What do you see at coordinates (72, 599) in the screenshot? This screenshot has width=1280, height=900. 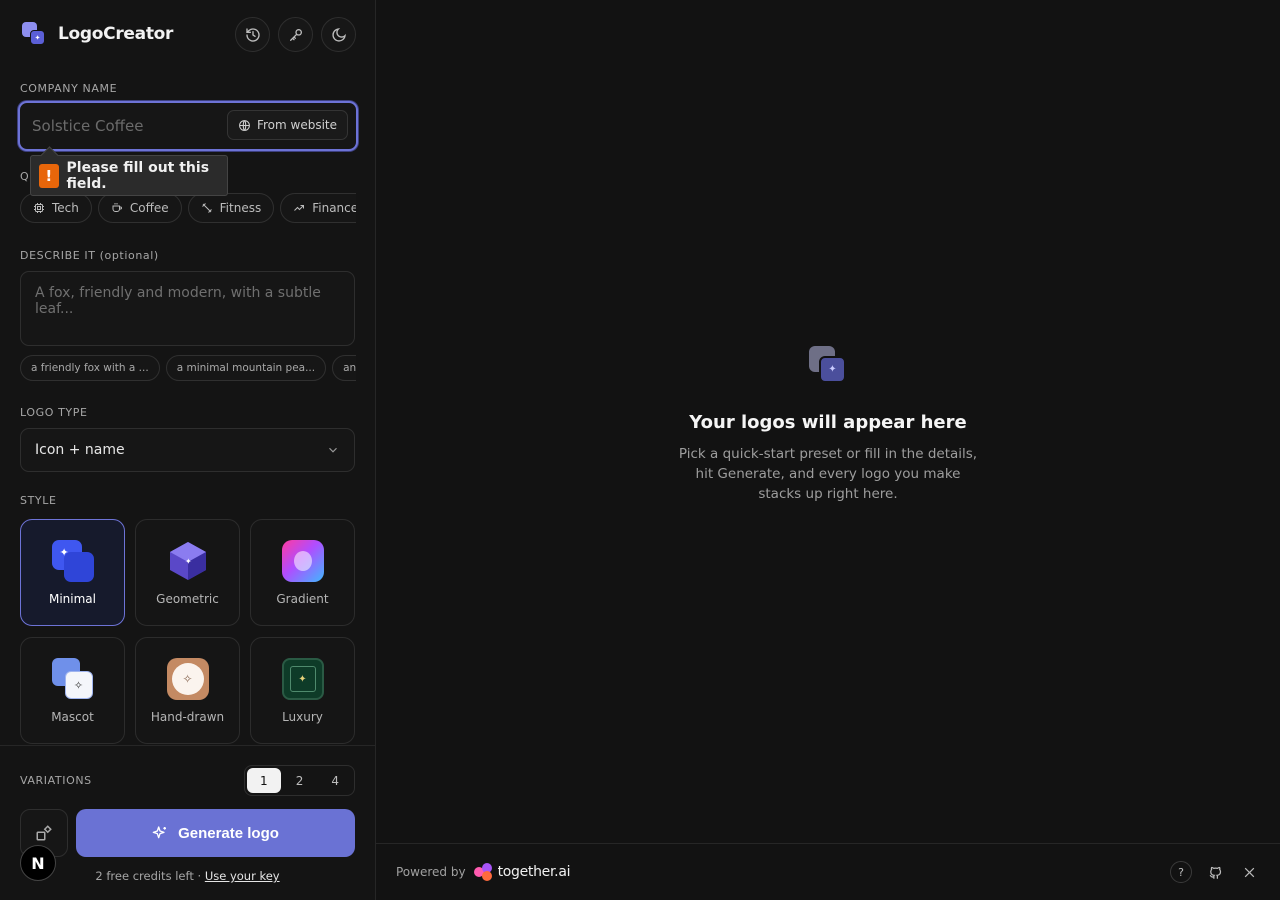 I see `style-label-minimal: Minimal` at bounding box center [72, 599].